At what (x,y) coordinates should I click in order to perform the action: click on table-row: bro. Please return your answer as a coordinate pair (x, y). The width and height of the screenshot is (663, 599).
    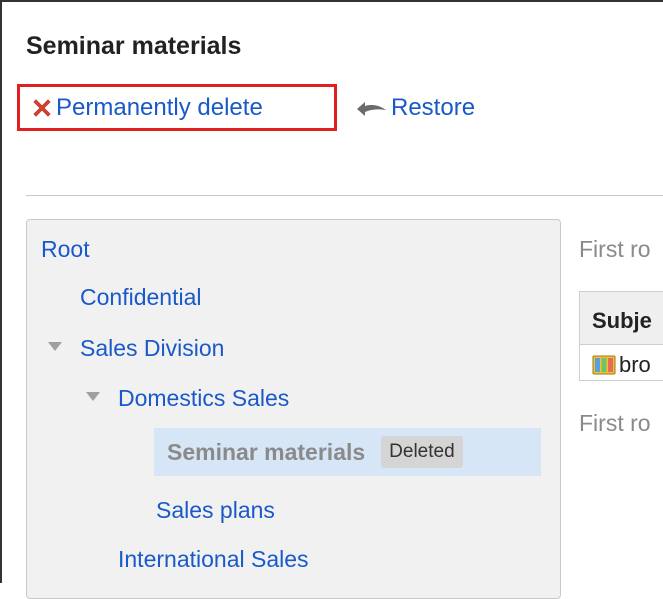
    Looking at the image, I should click on (621, 365).